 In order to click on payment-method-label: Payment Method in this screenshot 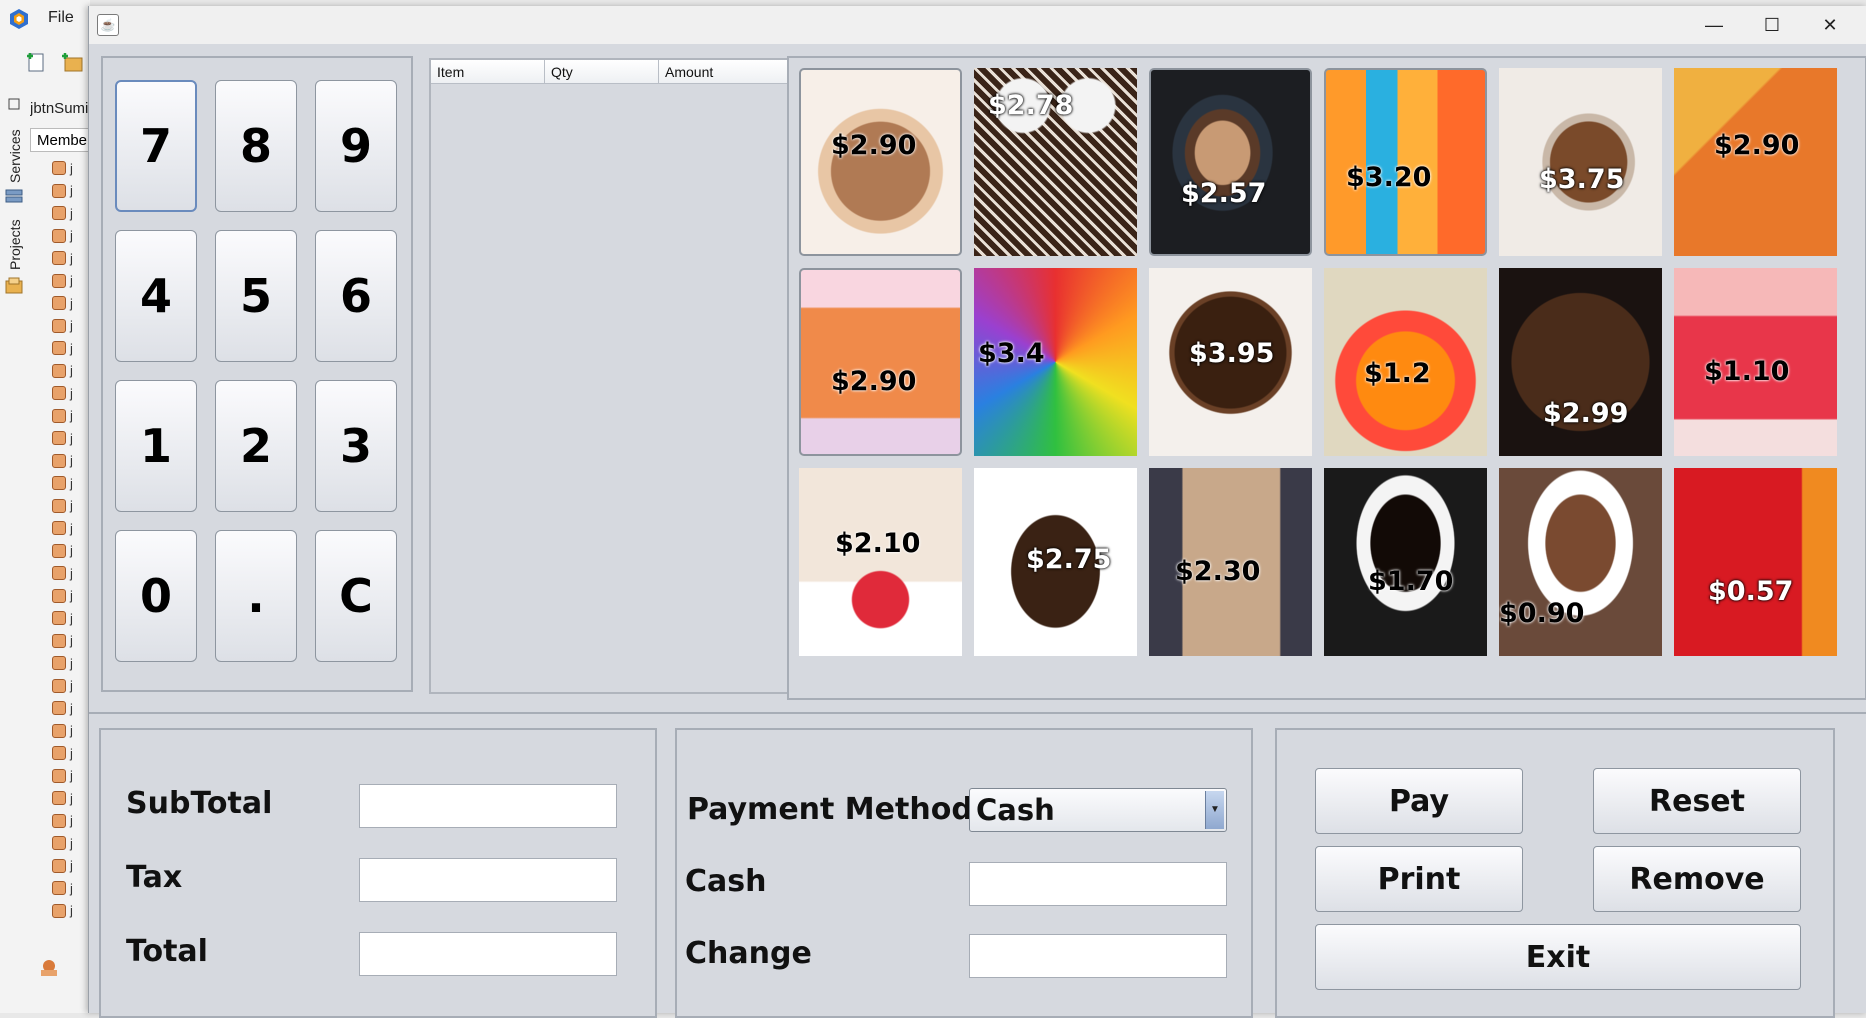, I will do `click(830, 809)`.